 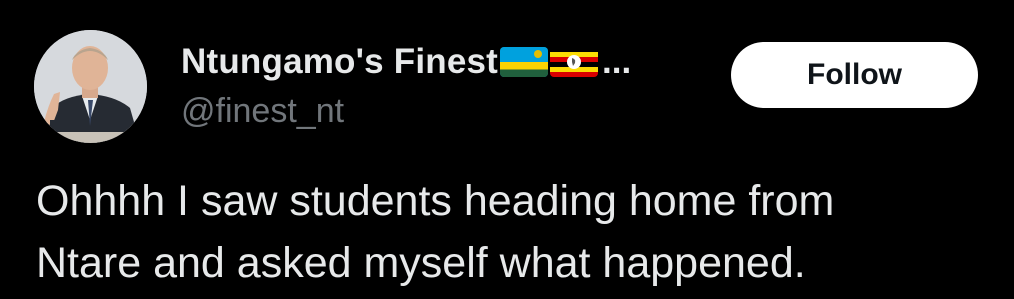 I want to click on display-name: Ntungamo's Finest, so click(x=339, y=62).